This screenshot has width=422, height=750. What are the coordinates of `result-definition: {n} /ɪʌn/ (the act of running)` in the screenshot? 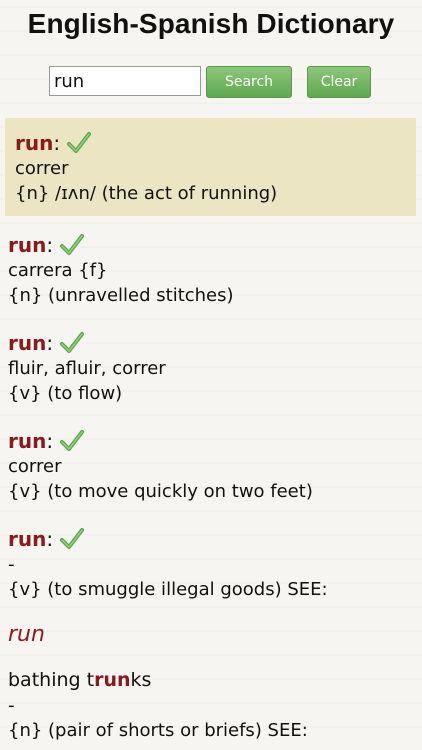 It's located at (146, 193).